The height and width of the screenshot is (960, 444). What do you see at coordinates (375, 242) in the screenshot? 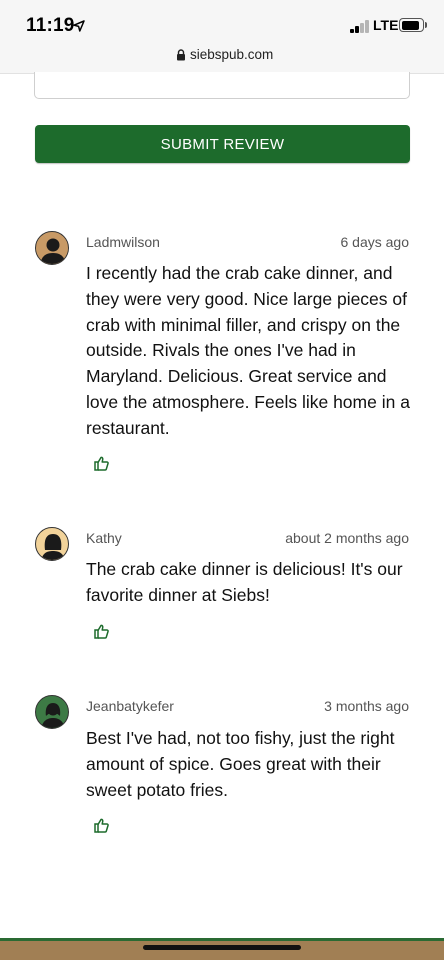
I see `review-time: 6 days ago` at bounding box center [375, 242].